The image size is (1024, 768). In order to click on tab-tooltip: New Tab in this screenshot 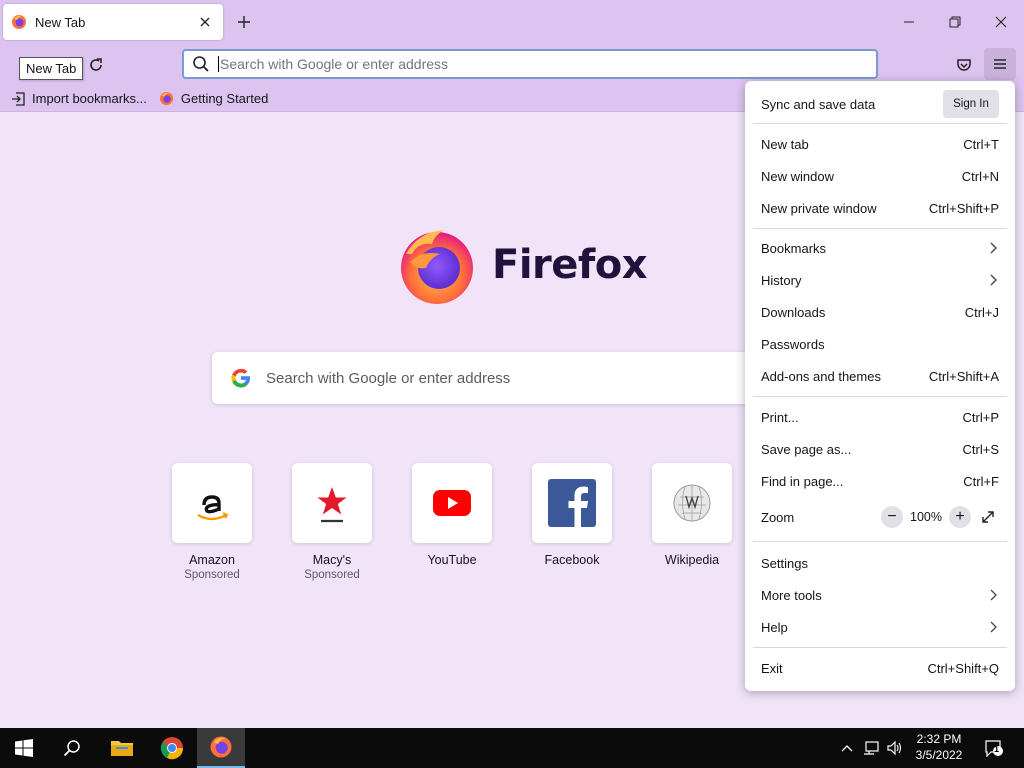, I will do `click(51, 68)`.